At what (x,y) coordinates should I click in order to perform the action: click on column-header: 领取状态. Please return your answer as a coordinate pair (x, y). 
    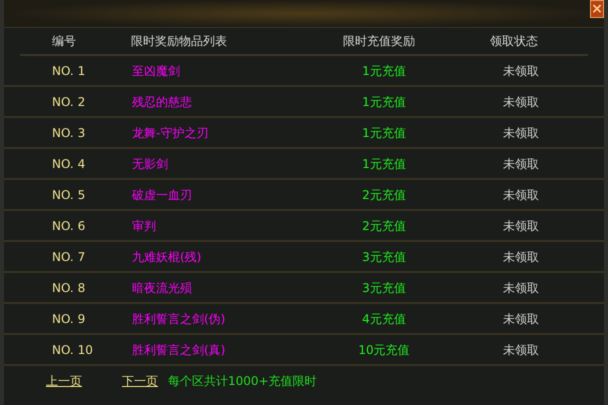
    Looking at the image, I should click on (514, 41).